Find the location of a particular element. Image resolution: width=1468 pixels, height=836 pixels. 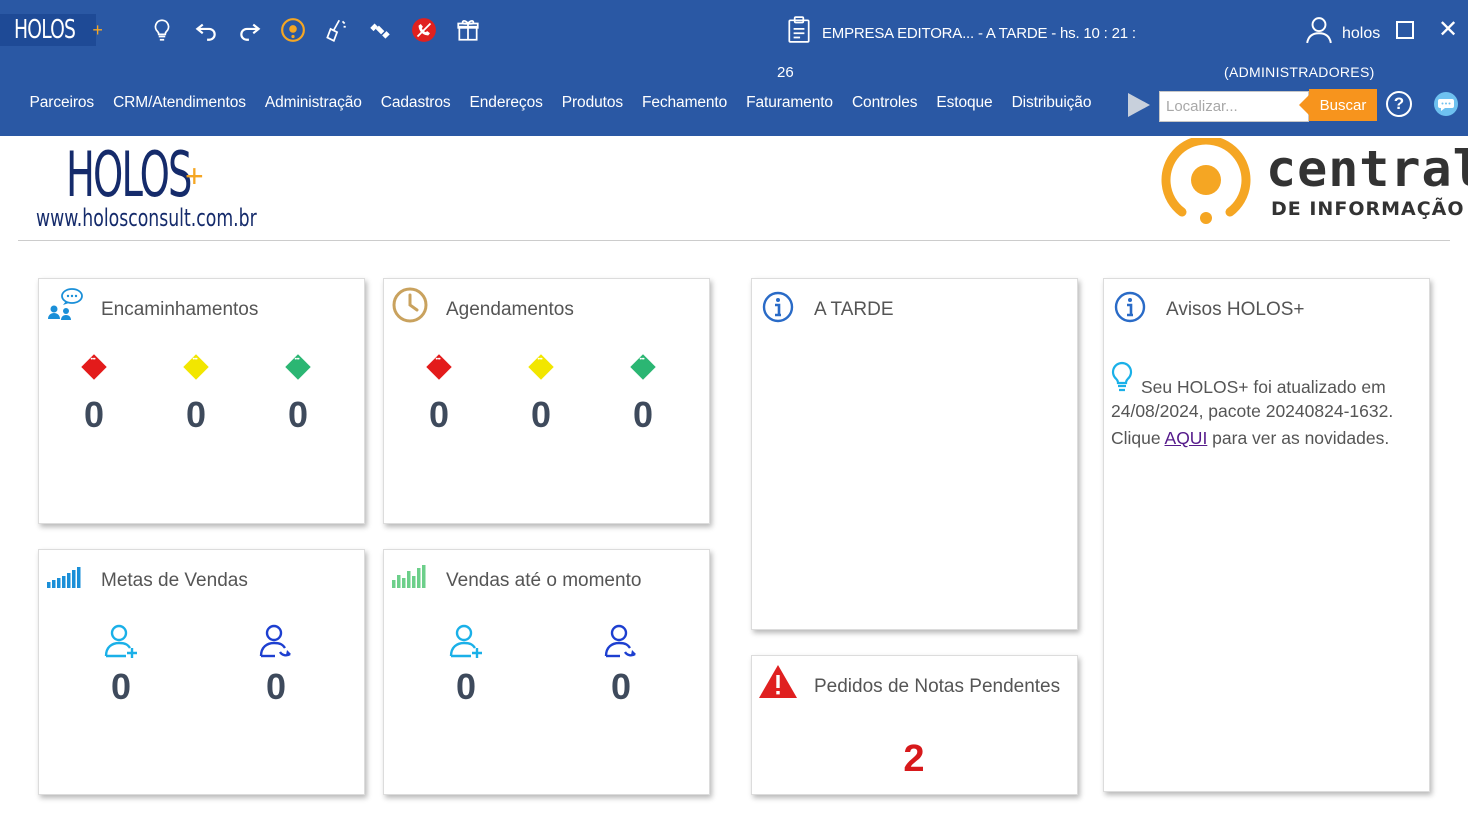

satellite-icon is located at coordinates (380, 30).